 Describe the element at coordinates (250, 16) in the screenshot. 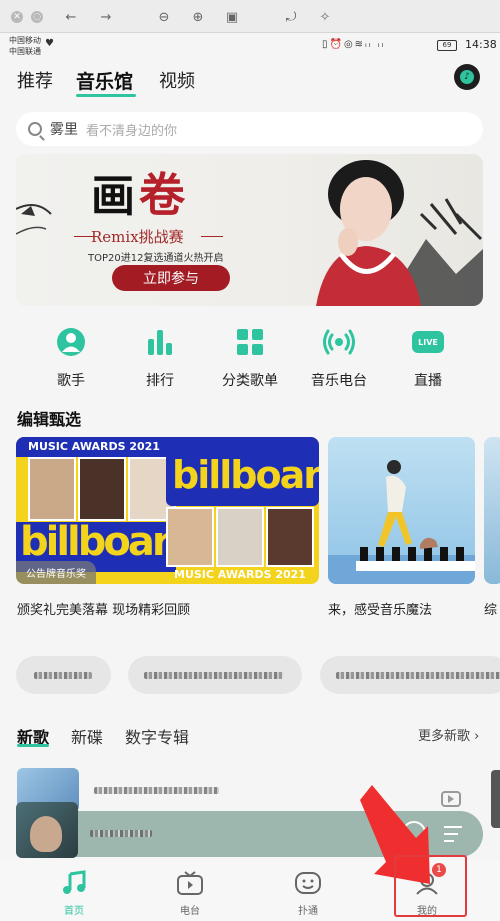

I see `browser-toolbar: ✕ ◌ ← → ⊖ ⊕ ▣ ⤾ ✧` at that location.